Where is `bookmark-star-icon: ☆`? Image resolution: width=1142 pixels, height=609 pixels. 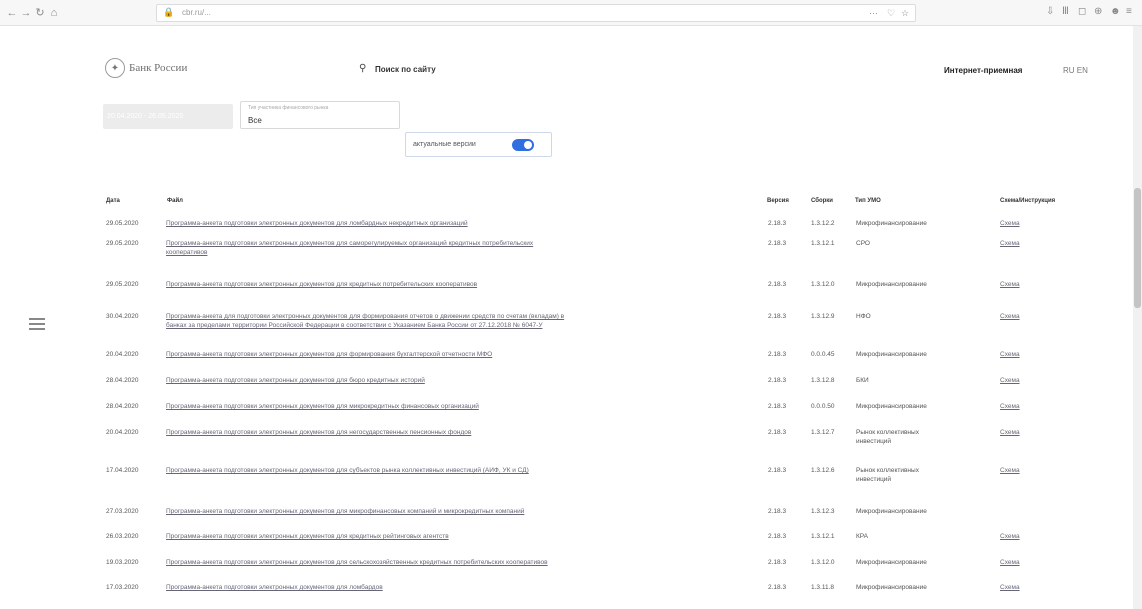 bookmark-star-icon: ☆ is located at coordinates (905, 13).